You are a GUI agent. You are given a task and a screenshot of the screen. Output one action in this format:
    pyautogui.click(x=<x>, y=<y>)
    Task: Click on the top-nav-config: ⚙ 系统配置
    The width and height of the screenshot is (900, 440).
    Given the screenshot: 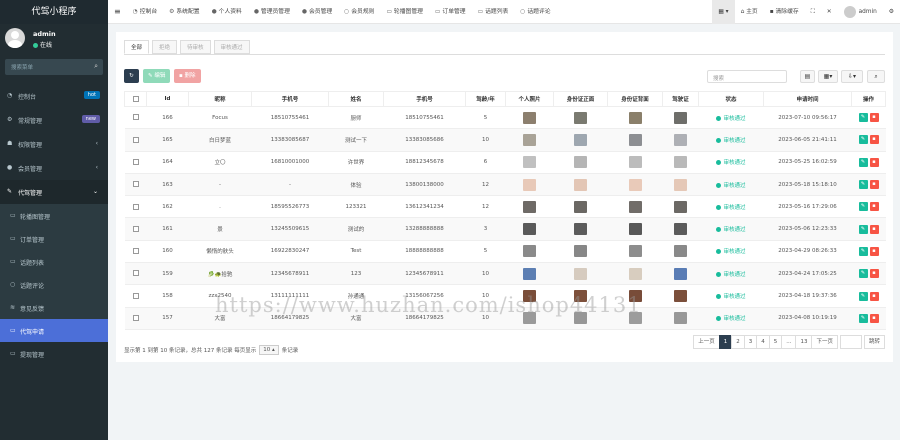 What is the action you would take?
    pyautogui.click(x=184, y=12)
    